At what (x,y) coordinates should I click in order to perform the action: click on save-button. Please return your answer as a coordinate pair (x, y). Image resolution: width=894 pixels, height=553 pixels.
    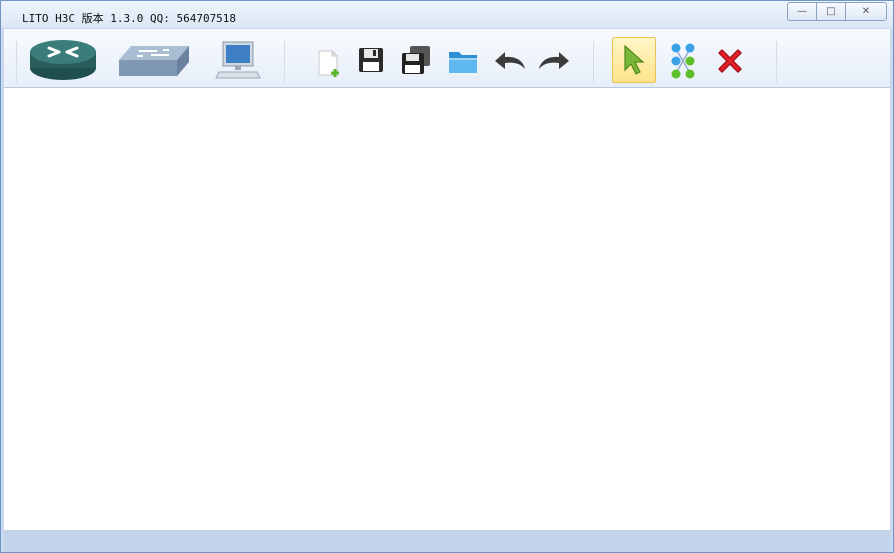
    Looking at the image, I should click on (371, 60).